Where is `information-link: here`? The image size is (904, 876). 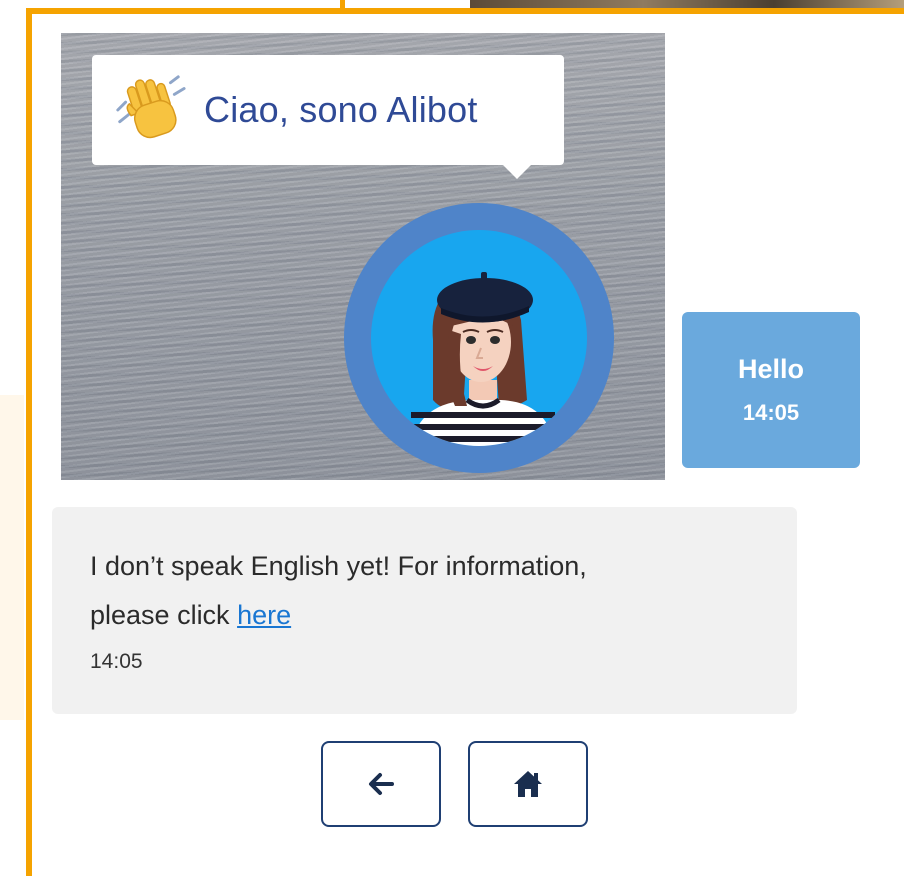
information-link: here is located at coordinates (264, 615).